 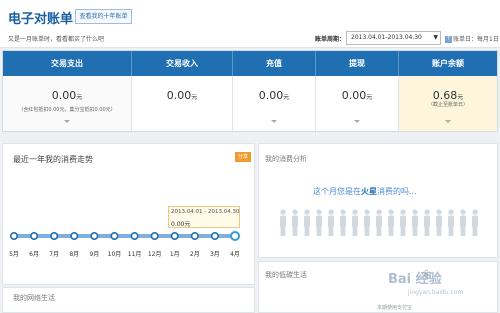 I want to click on x-tick-label: 11月, so click(x=135, y=254).